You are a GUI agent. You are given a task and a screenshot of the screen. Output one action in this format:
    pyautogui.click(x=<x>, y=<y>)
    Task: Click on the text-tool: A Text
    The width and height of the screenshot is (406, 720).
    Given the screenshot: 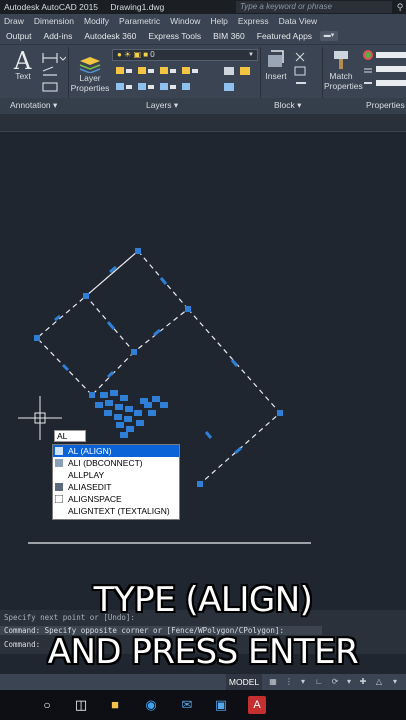 What is the action you would take?
    pyautogui.click(x=23, y=64)
    